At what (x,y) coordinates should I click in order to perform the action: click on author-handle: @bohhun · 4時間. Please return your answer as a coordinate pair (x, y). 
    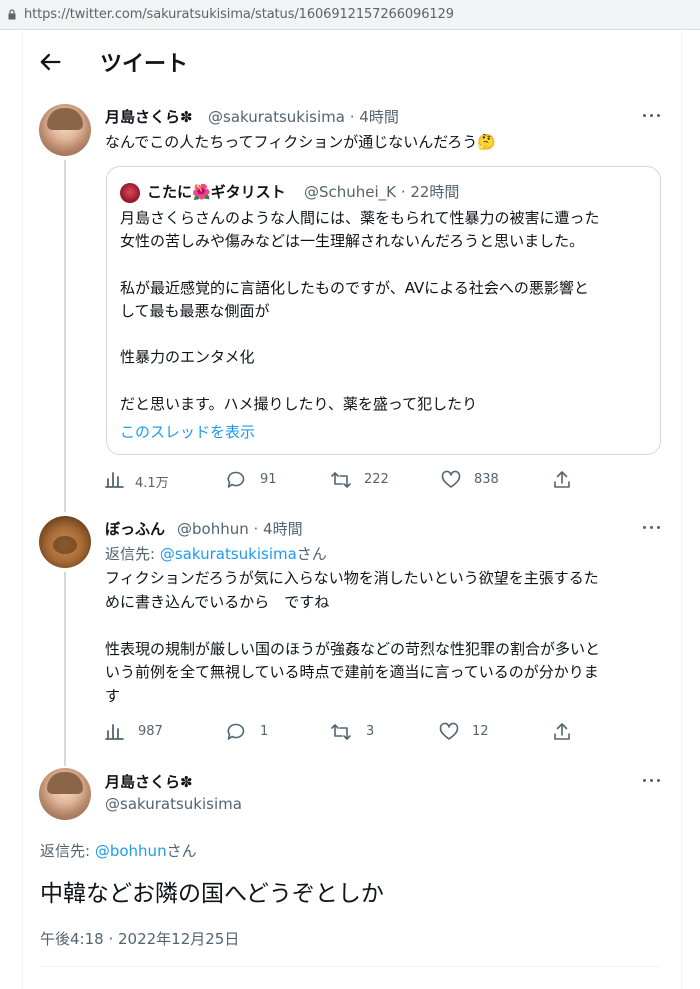
    Looking at the image, I should click on (240, 528).